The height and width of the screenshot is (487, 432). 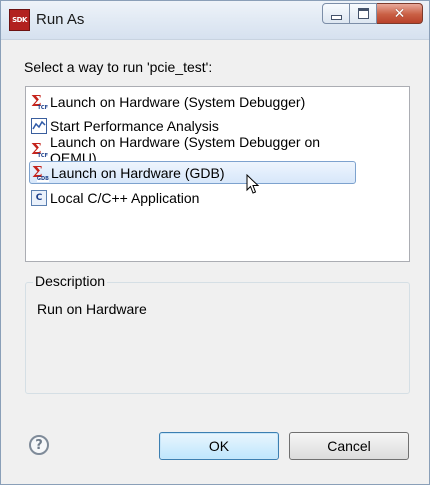 What do you see at coordinates (19, 20) in the screenshot?
I see `sdk-app-icon: SDK` at bounding box center [19, 20].